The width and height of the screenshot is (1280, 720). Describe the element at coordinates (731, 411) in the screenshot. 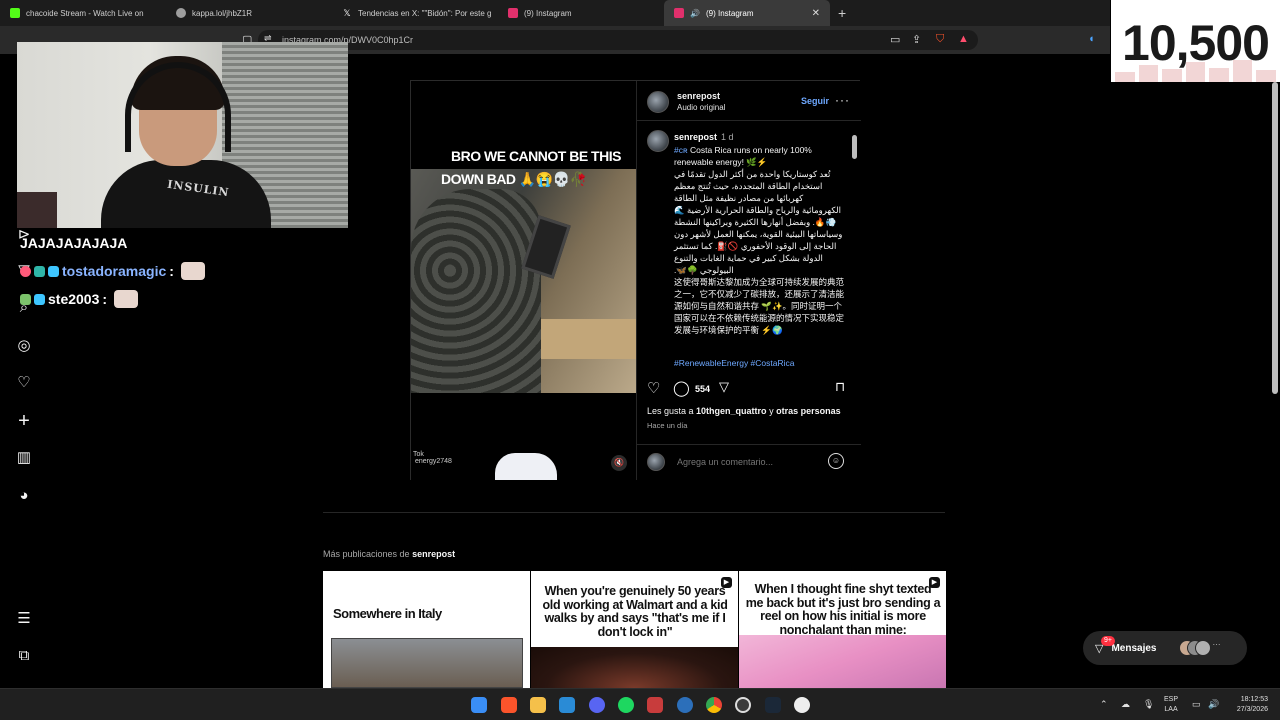

I see `likes-user: 10thgen_quattro` at that location.